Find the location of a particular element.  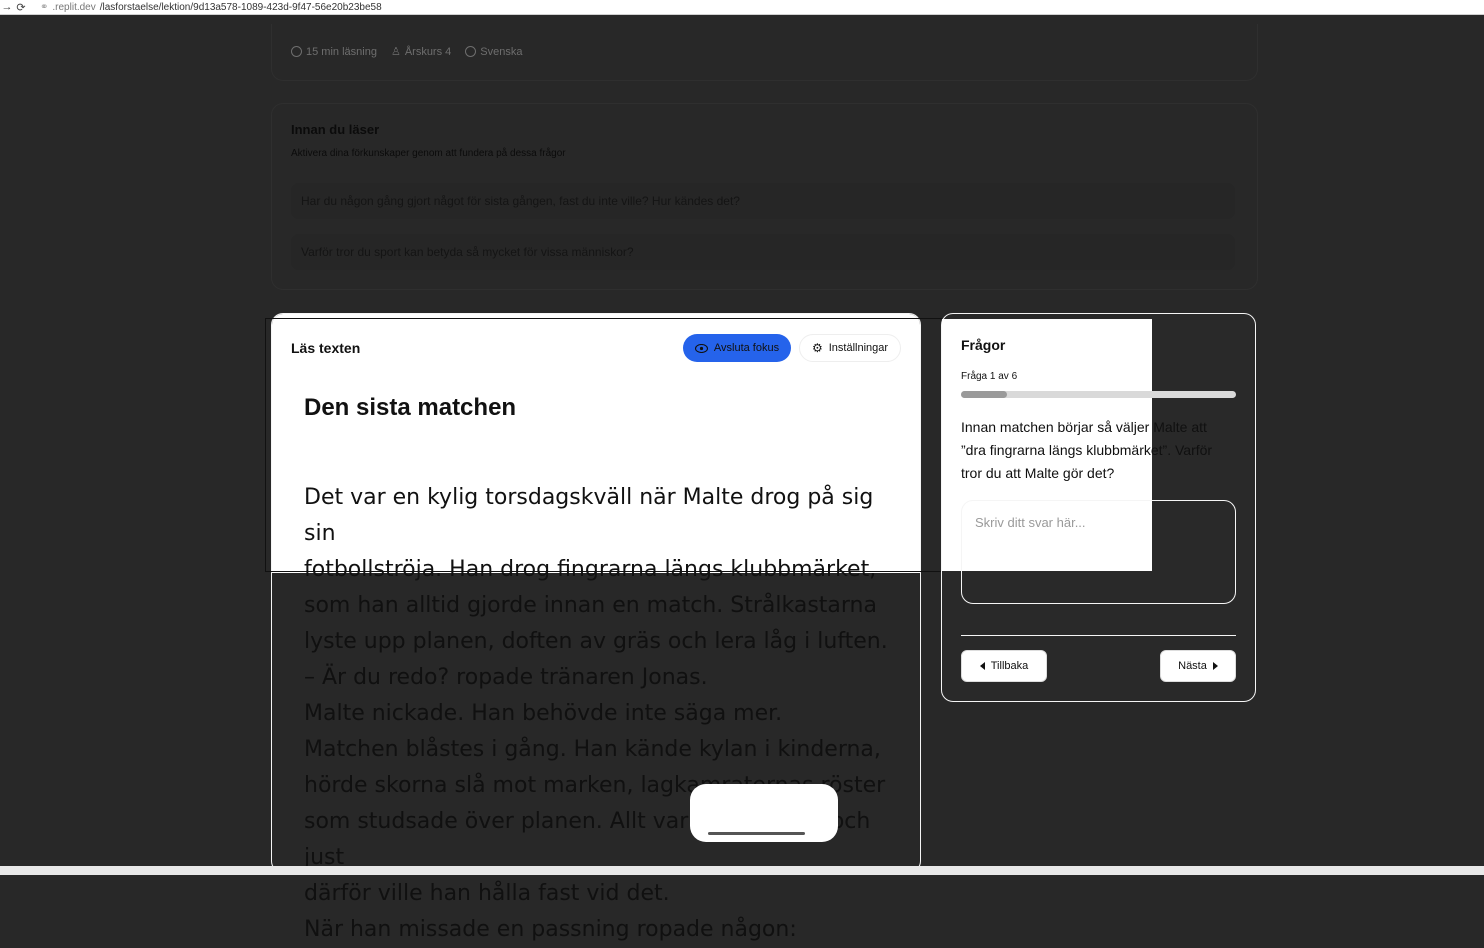

lesson-meta: 15 min läsning ♙ Årskurs 4 Svenska is located at coordinates (406, 51).